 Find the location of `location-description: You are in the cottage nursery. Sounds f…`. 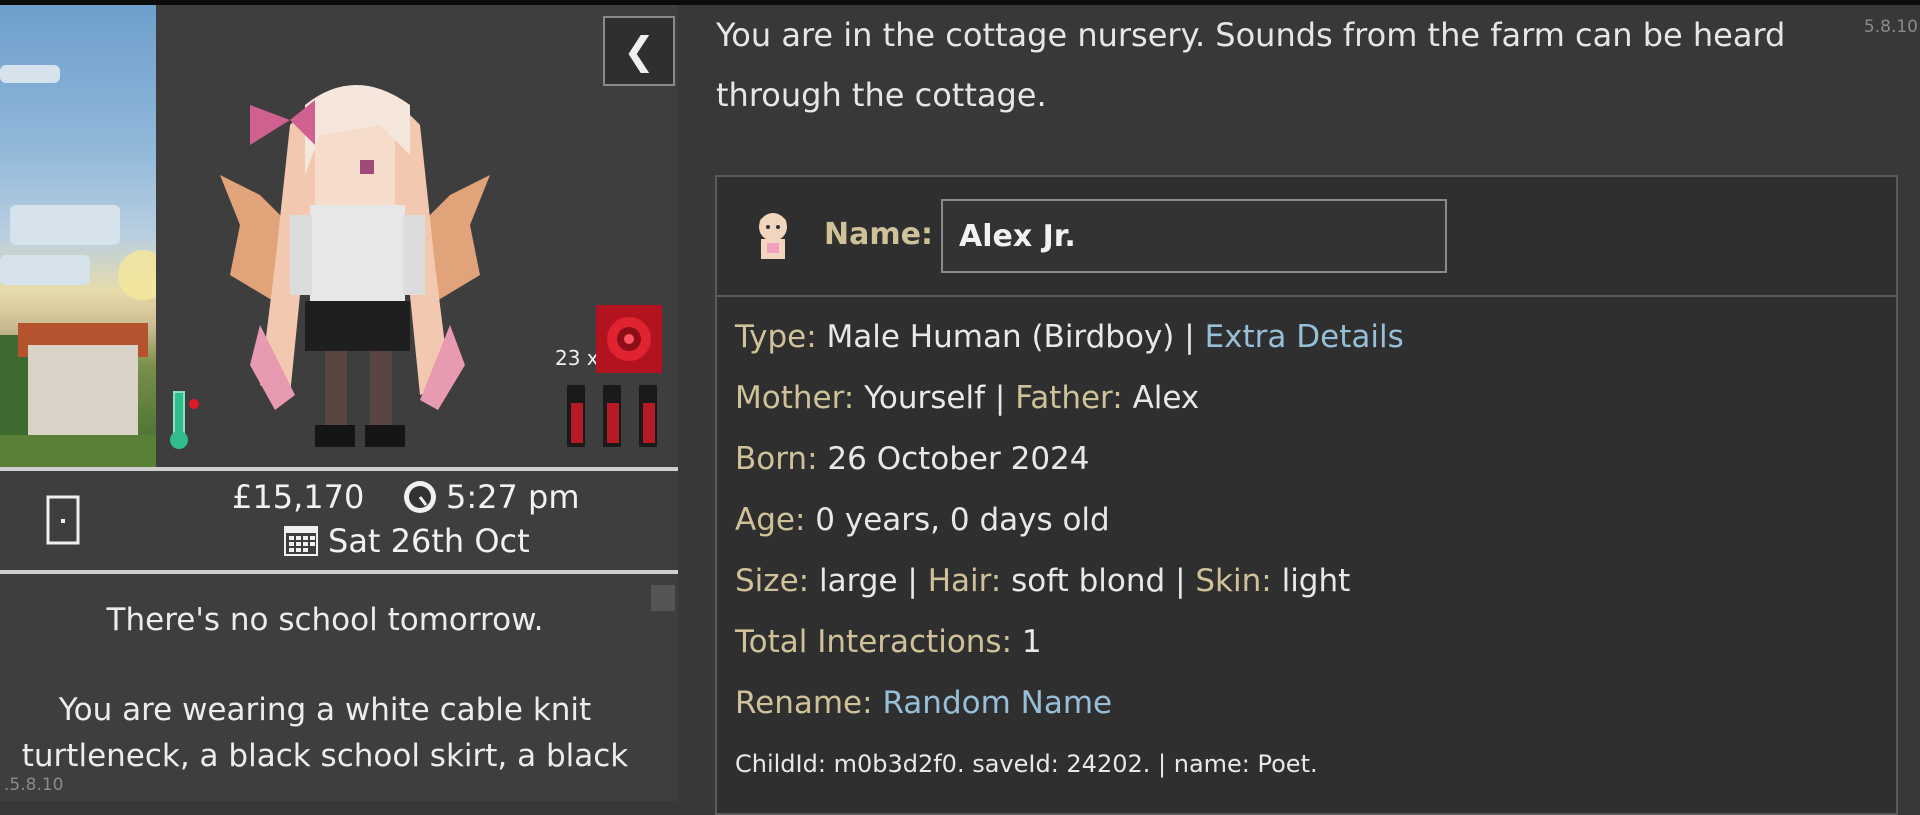

location-description: You are in the cottage nursery. Sounds f… is located at coordinates (1251, 65).